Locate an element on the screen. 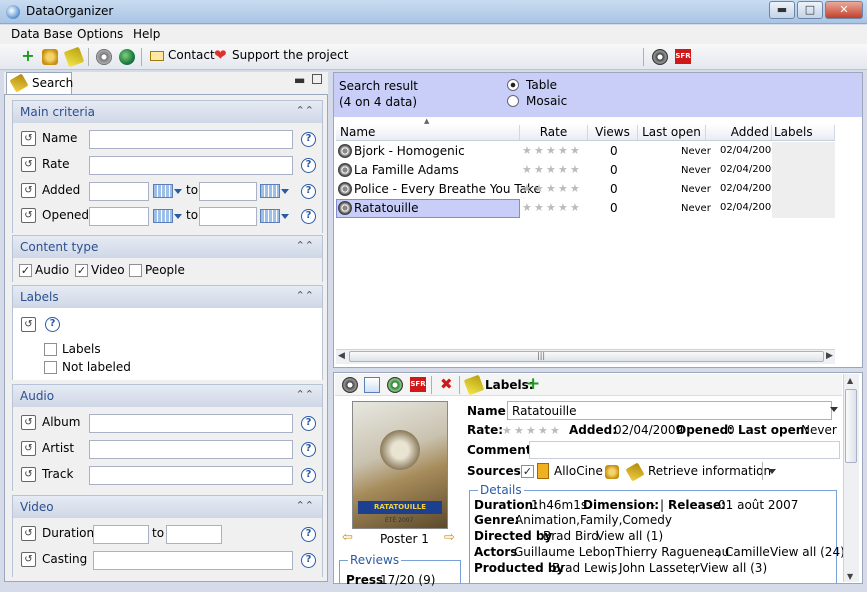 The height and width of the screenshot is (592, 867). globe-icon is located at coordinates (127, 57).